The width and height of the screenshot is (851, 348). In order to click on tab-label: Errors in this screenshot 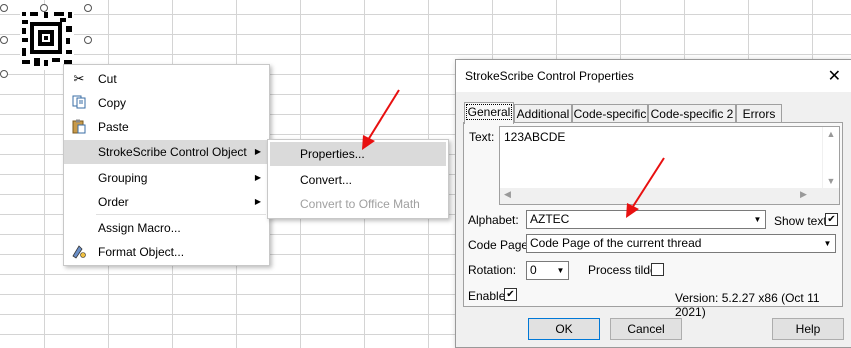, I will do `click(759, 114)`.